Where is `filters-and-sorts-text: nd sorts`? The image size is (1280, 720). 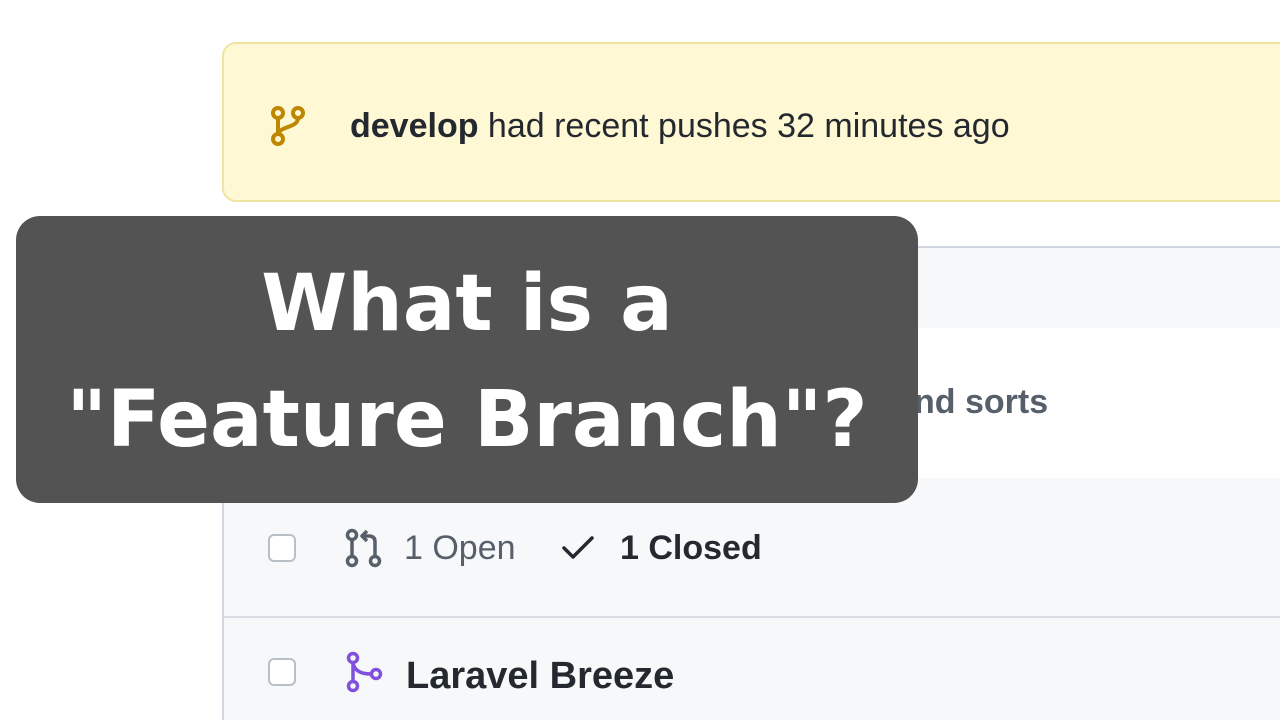 filters-and-sorts-text: nd sorts is located at coordinates (981, 402).